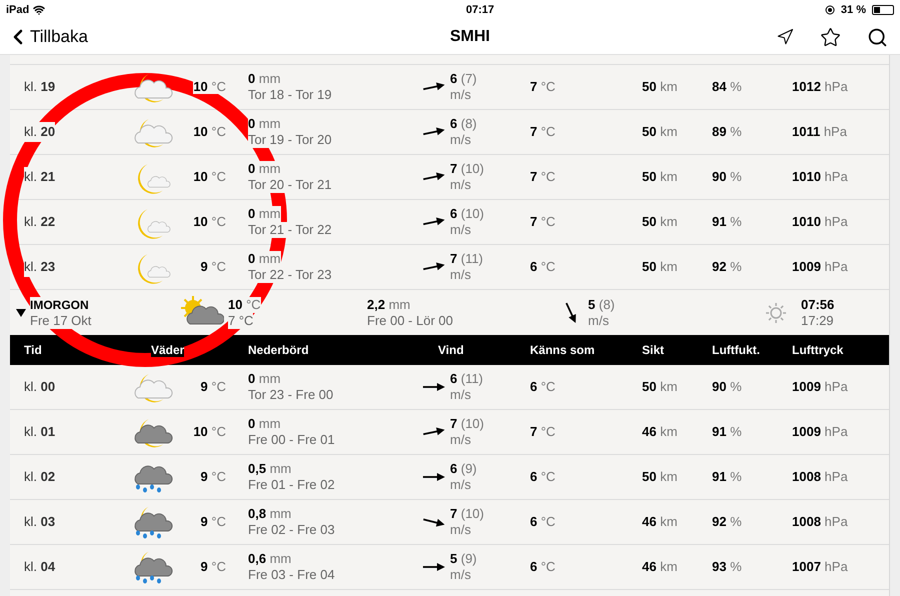  Describe the element at coordinates (467, 214) in the screenshot. I see `wind-speed: 6 (10)` at that location.